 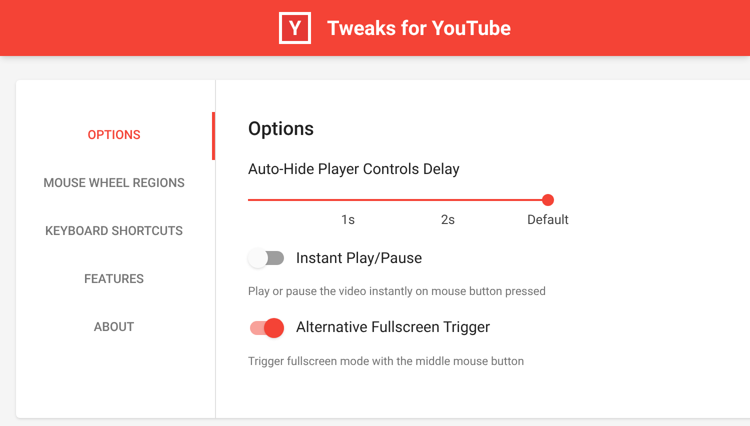 I want to click on section-heading: Options, so click(x=282, y=129).